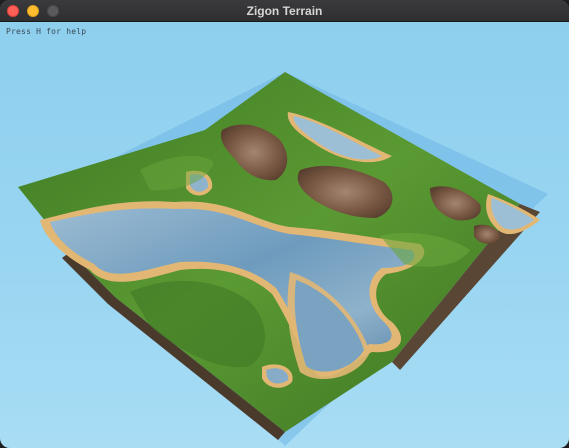 This screenshot has height=448, width=569. I want to click on window-title: Zigon Terrain, so click(284, 11).